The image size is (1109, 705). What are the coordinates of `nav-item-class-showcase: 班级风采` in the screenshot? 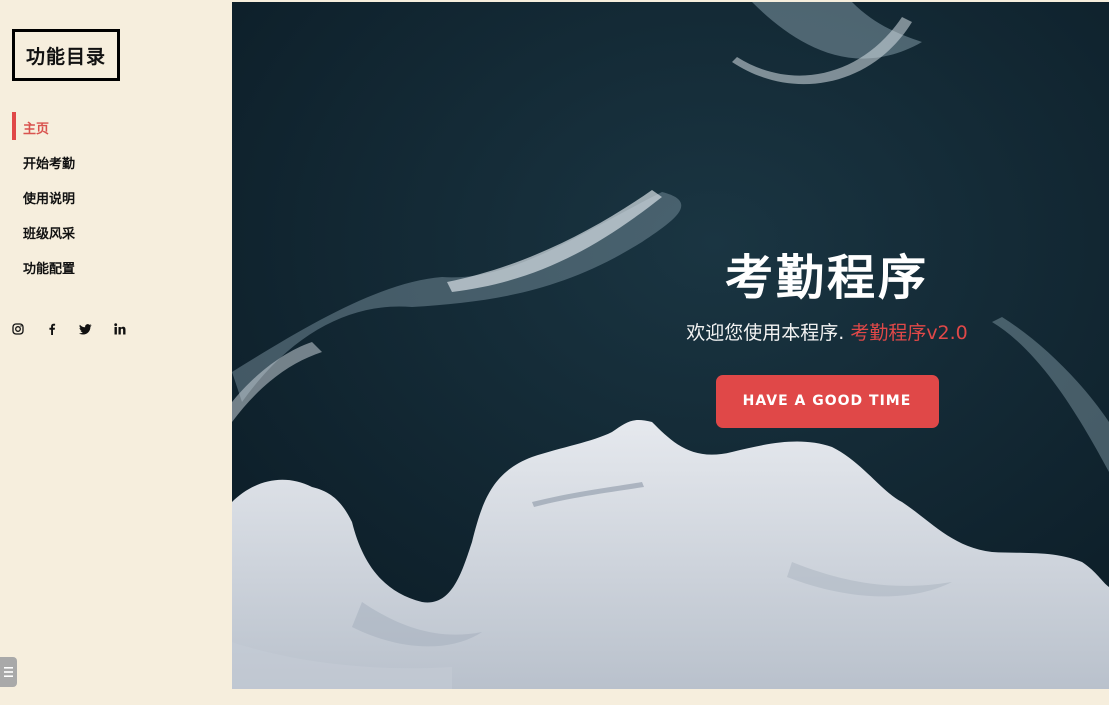 It's located at (43, 232).